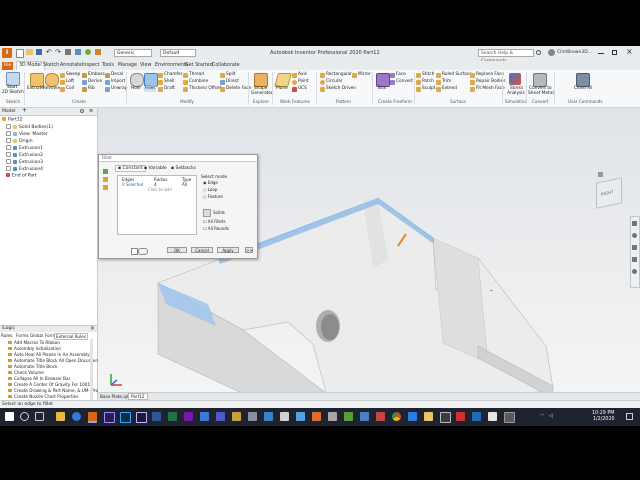 This screenshot has width=640, height=480. Describe the element at coordinates (302, 89) in the screenshot. I see `ucs-button: UCS` at that location.